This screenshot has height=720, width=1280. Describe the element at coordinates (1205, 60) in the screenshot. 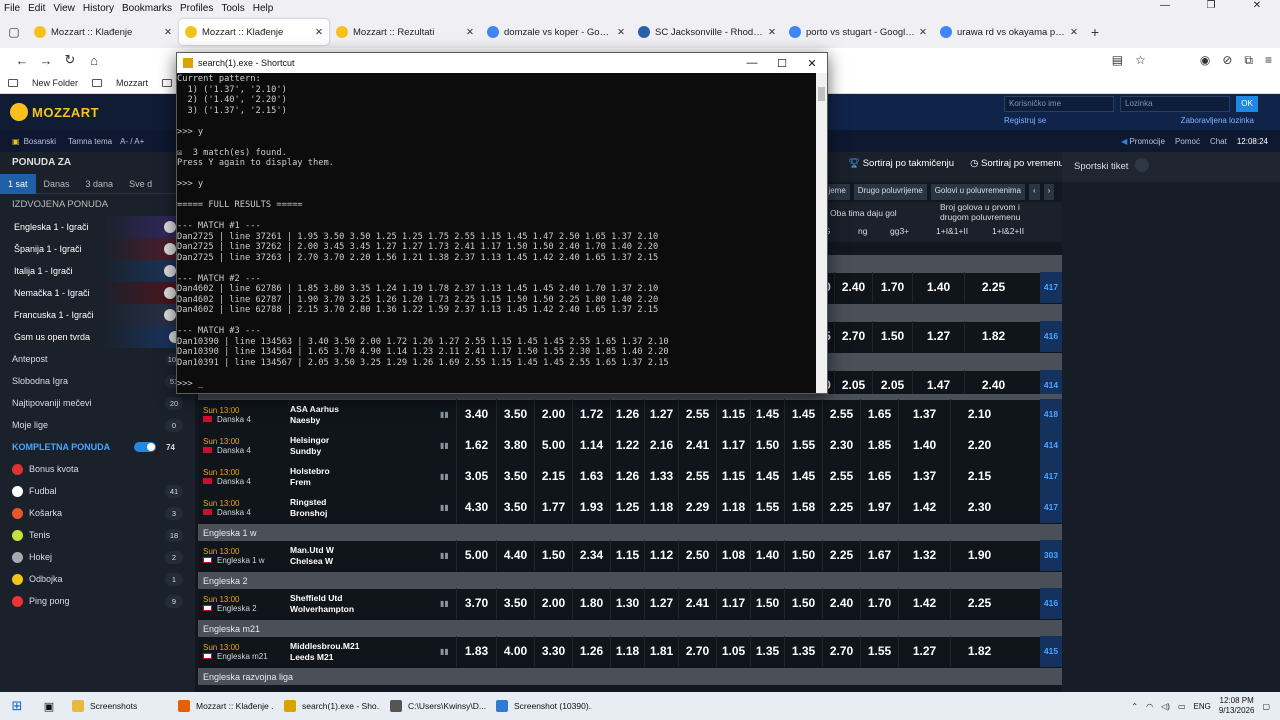

I see `account-icon: ◉` at that location.